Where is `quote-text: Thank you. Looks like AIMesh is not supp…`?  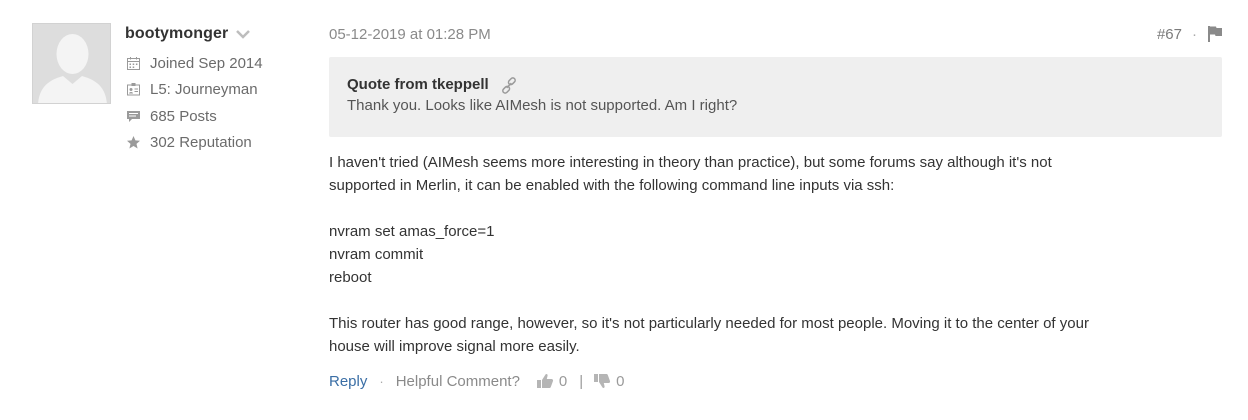
quote-text: Thank you. Looks like AIMesh is not supp… is located at coordinates (542, 105).